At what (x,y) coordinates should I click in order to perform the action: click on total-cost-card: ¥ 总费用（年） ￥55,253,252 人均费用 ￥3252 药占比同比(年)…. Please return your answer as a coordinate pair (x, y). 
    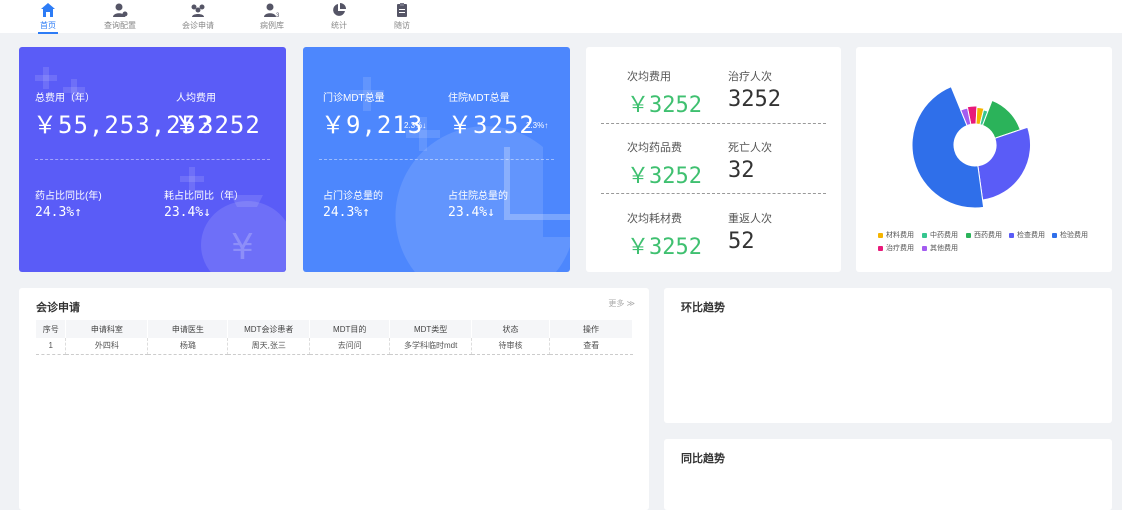
    Looking at the image, I should click on (152, 159).